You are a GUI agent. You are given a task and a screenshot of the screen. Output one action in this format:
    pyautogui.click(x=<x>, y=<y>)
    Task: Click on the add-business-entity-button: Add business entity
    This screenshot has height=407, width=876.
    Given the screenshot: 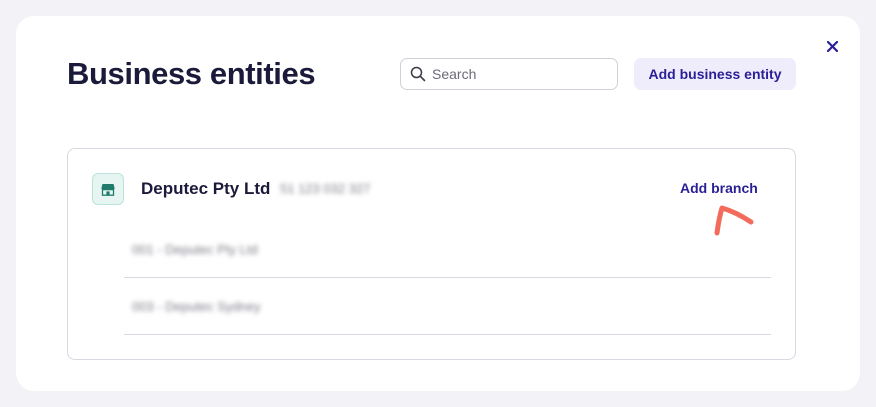 What is the action you would take?
    pyautogui.click(x=715, y=74)
    